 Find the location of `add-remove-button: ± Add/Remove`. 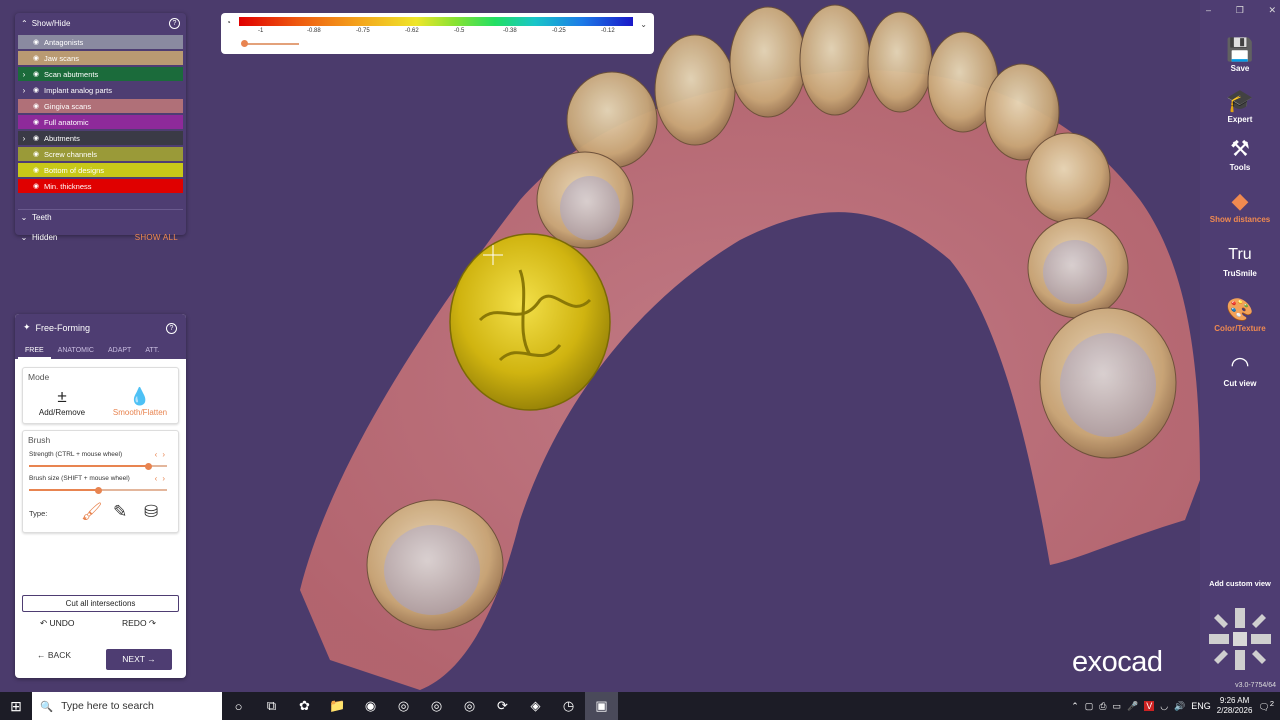

add-remove-button: ± Add/Remove is located at coordinates (62, 401).